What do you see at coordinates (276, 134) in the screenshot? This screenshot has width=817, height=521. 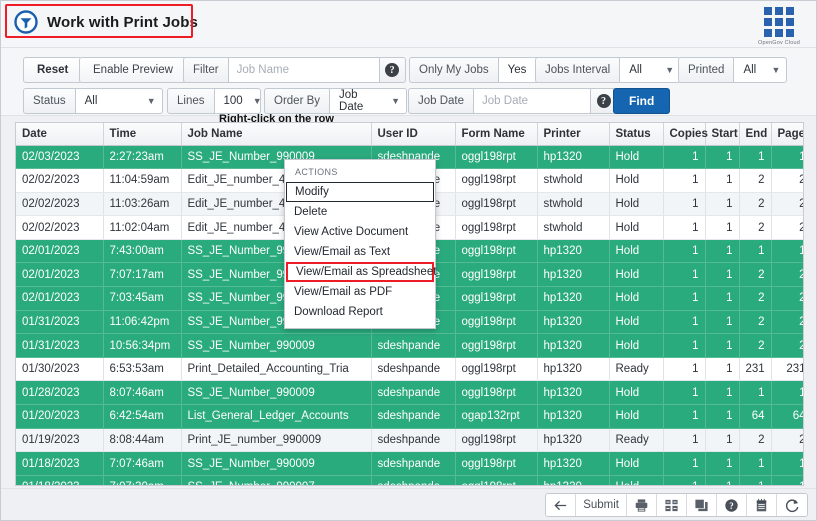 I see `column-header-job-name: Job Name` at bounding box center [276, 134].